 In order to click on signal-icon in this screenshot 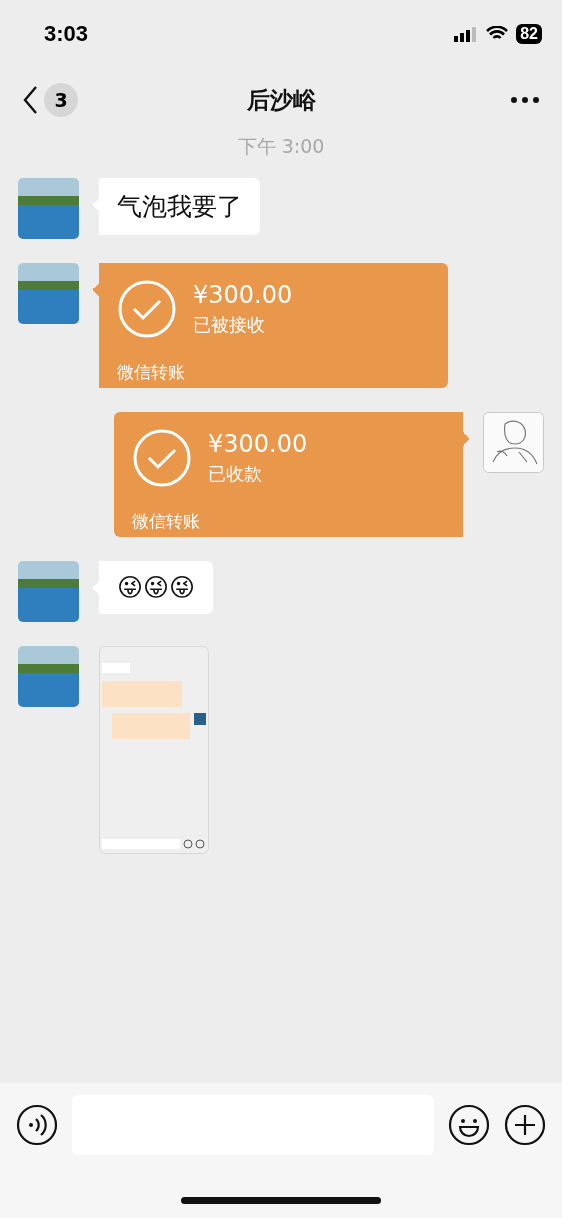, I will do `click(466, 34)`.